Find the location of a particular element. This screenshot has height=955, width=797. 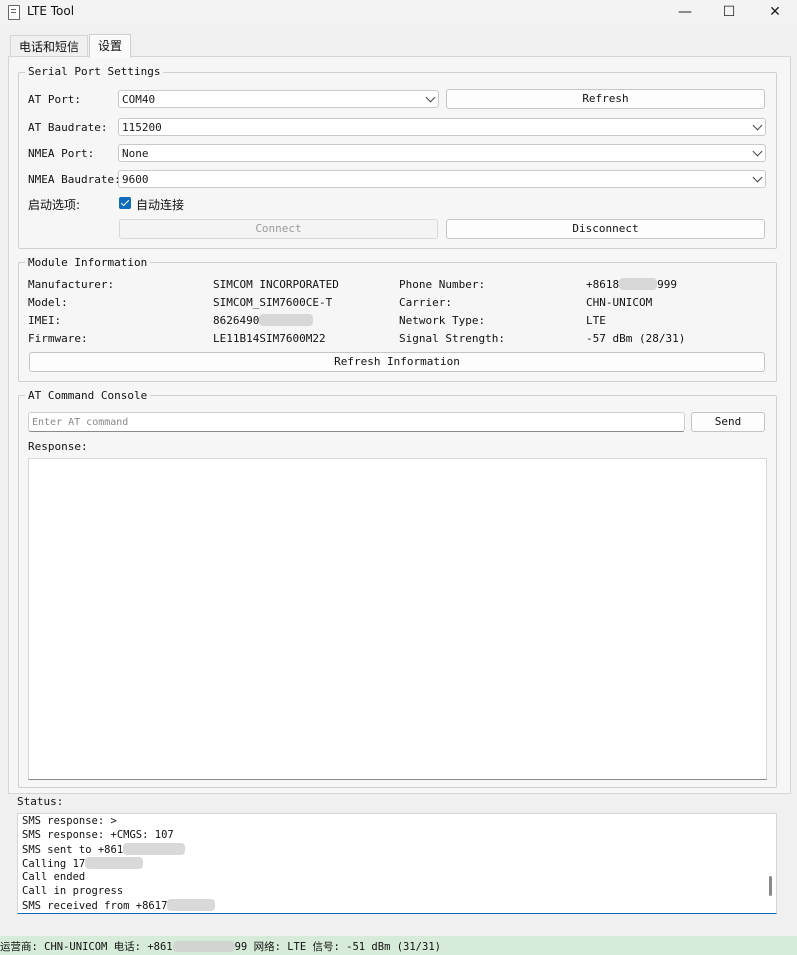

at-baudrate-value: 115200 is located at coordinates (142, 127).